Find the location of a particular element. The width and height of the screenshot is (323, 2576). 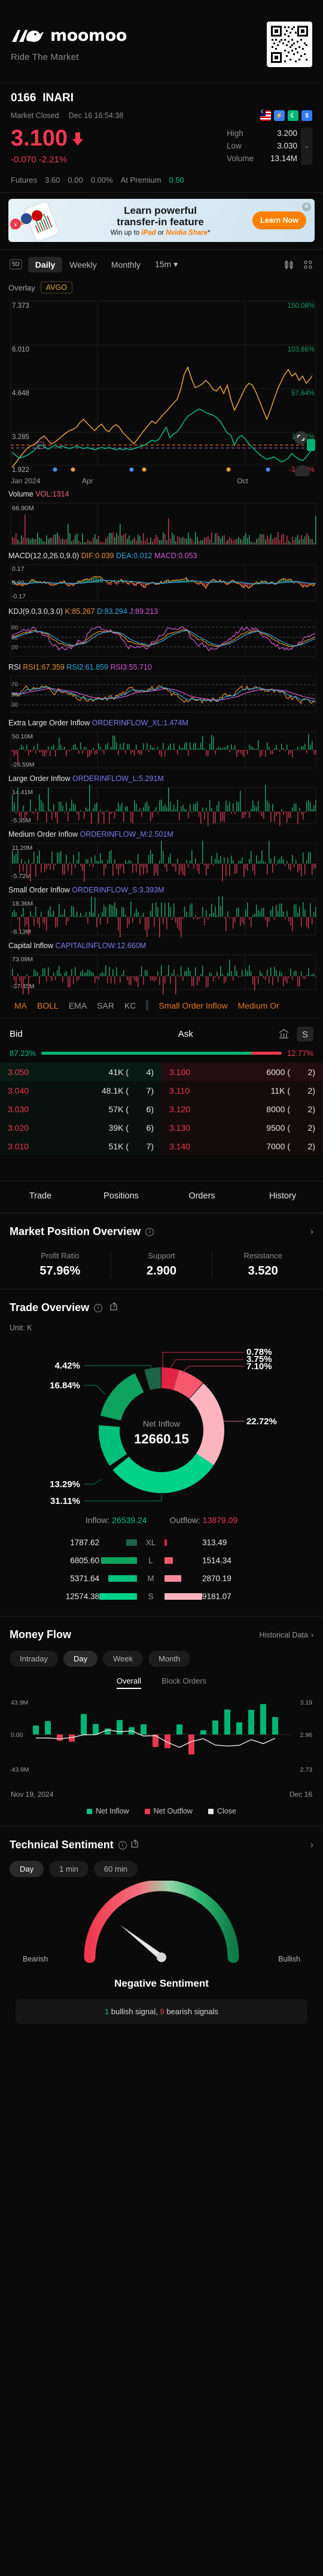

inflow-summary: Inflow: 26539.24 is located at coordinates (116, 1520).